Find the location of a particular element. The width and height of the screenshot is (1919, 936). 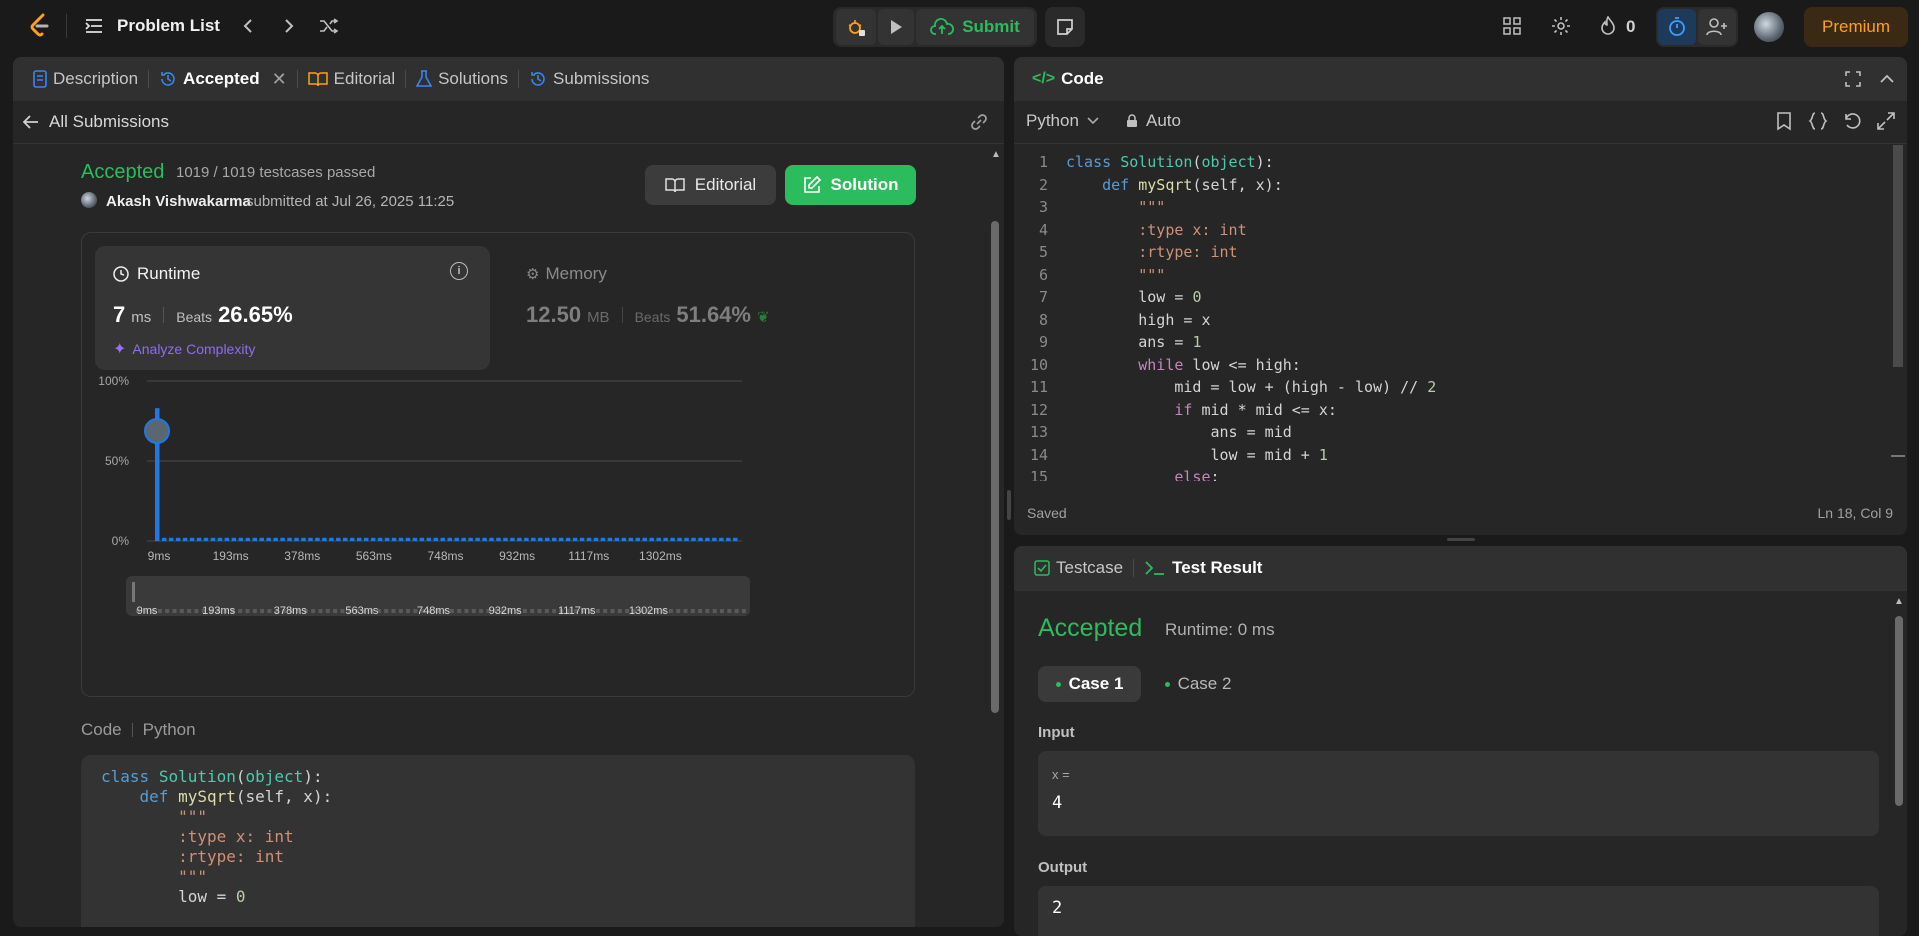

code-line: 1 class Solution(object): is located at coordinates (1449, 162).